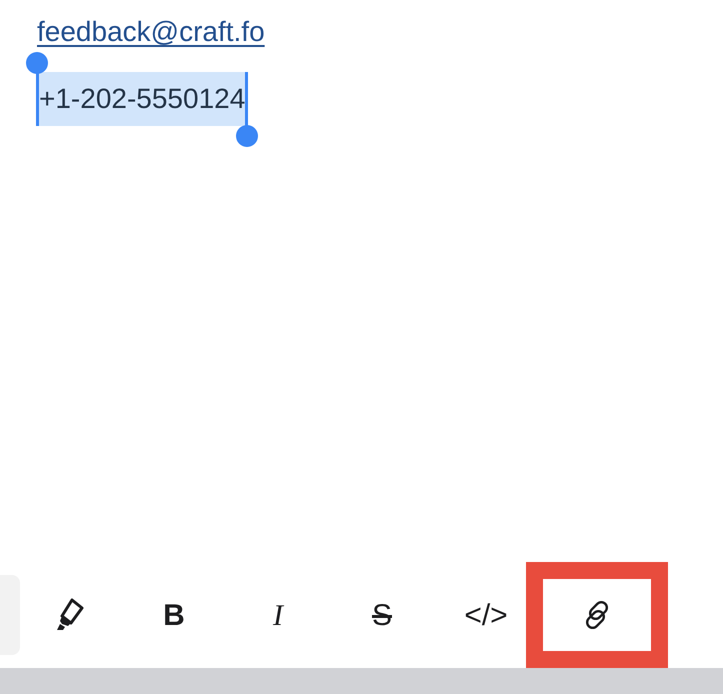 Image resolution: width=723 pixels, height=694 pixels. Describe the element at coordinates (382, 615) in the screenshot. I see `strikethrough-button: S` at that location.